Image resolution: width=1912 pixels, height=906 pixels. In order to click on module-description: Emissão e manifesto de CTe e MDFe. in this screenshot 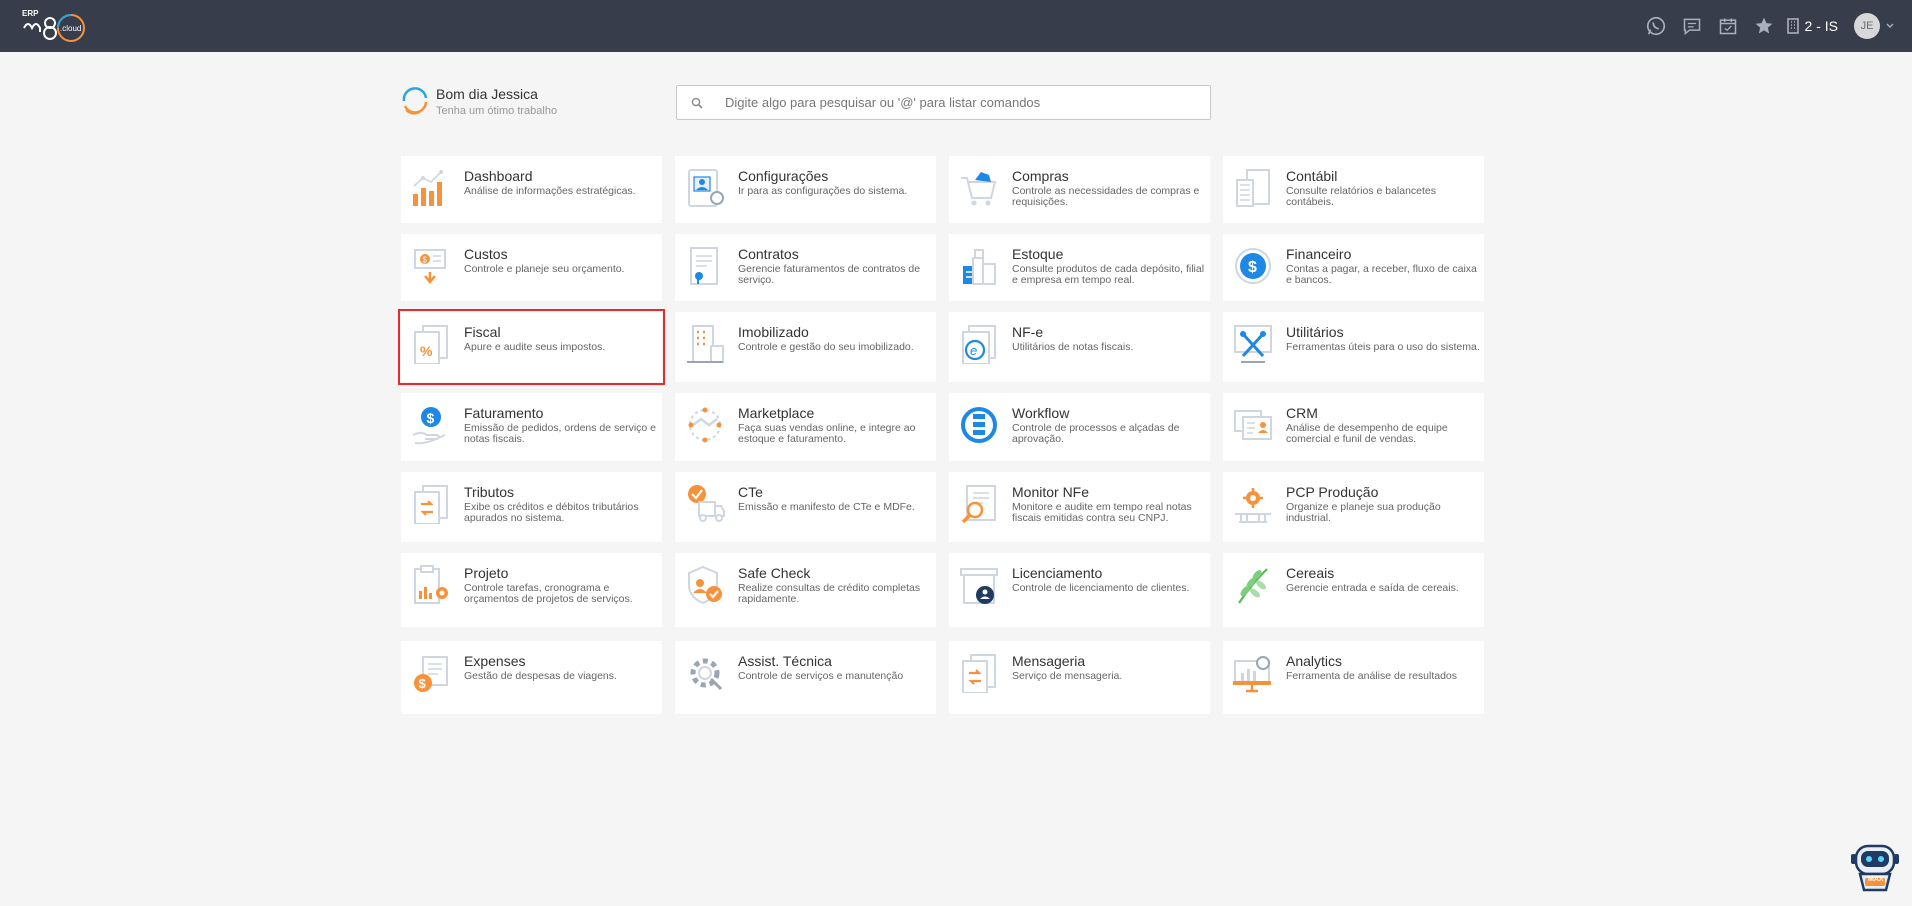, I will do `click(826, 507)`.